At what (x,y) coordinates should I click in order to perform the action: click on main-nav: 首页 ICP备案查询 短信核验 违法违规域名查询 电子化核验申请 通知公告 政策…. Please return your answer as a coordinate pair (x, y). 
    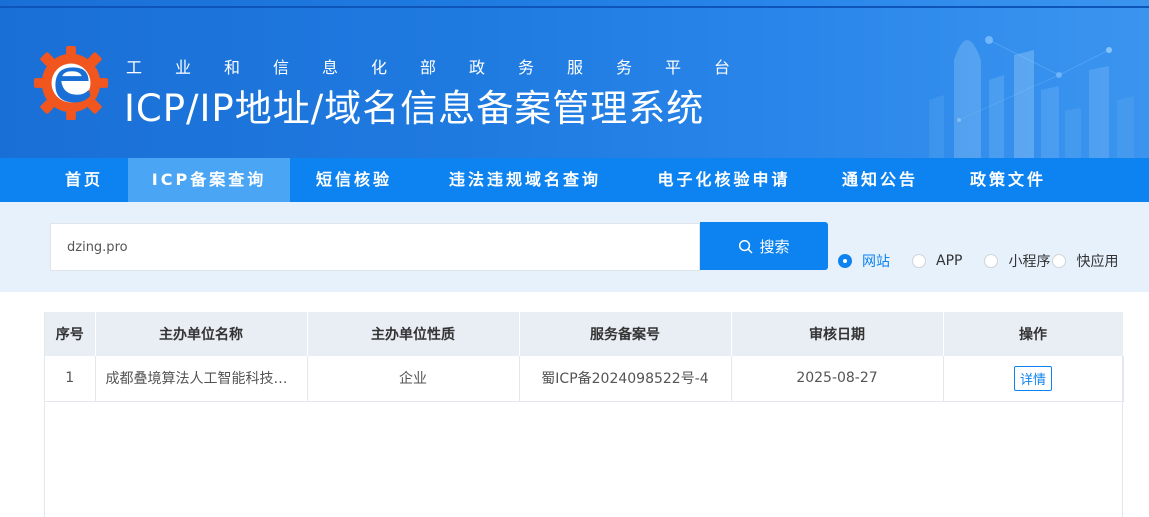
    Looking at the image, I should click on (574, 180).